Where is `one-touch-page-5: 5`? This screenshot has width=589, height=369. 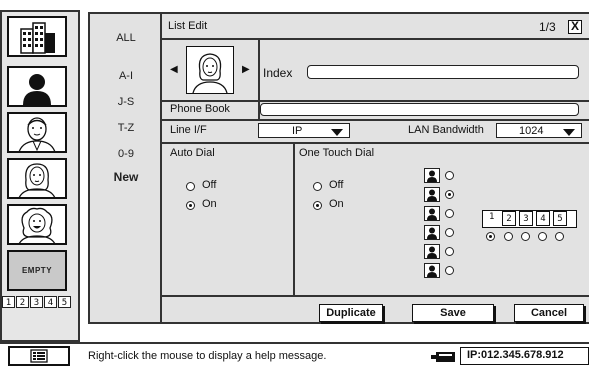 one-touch-page-5: 5 is located at coordinates (560, 218).